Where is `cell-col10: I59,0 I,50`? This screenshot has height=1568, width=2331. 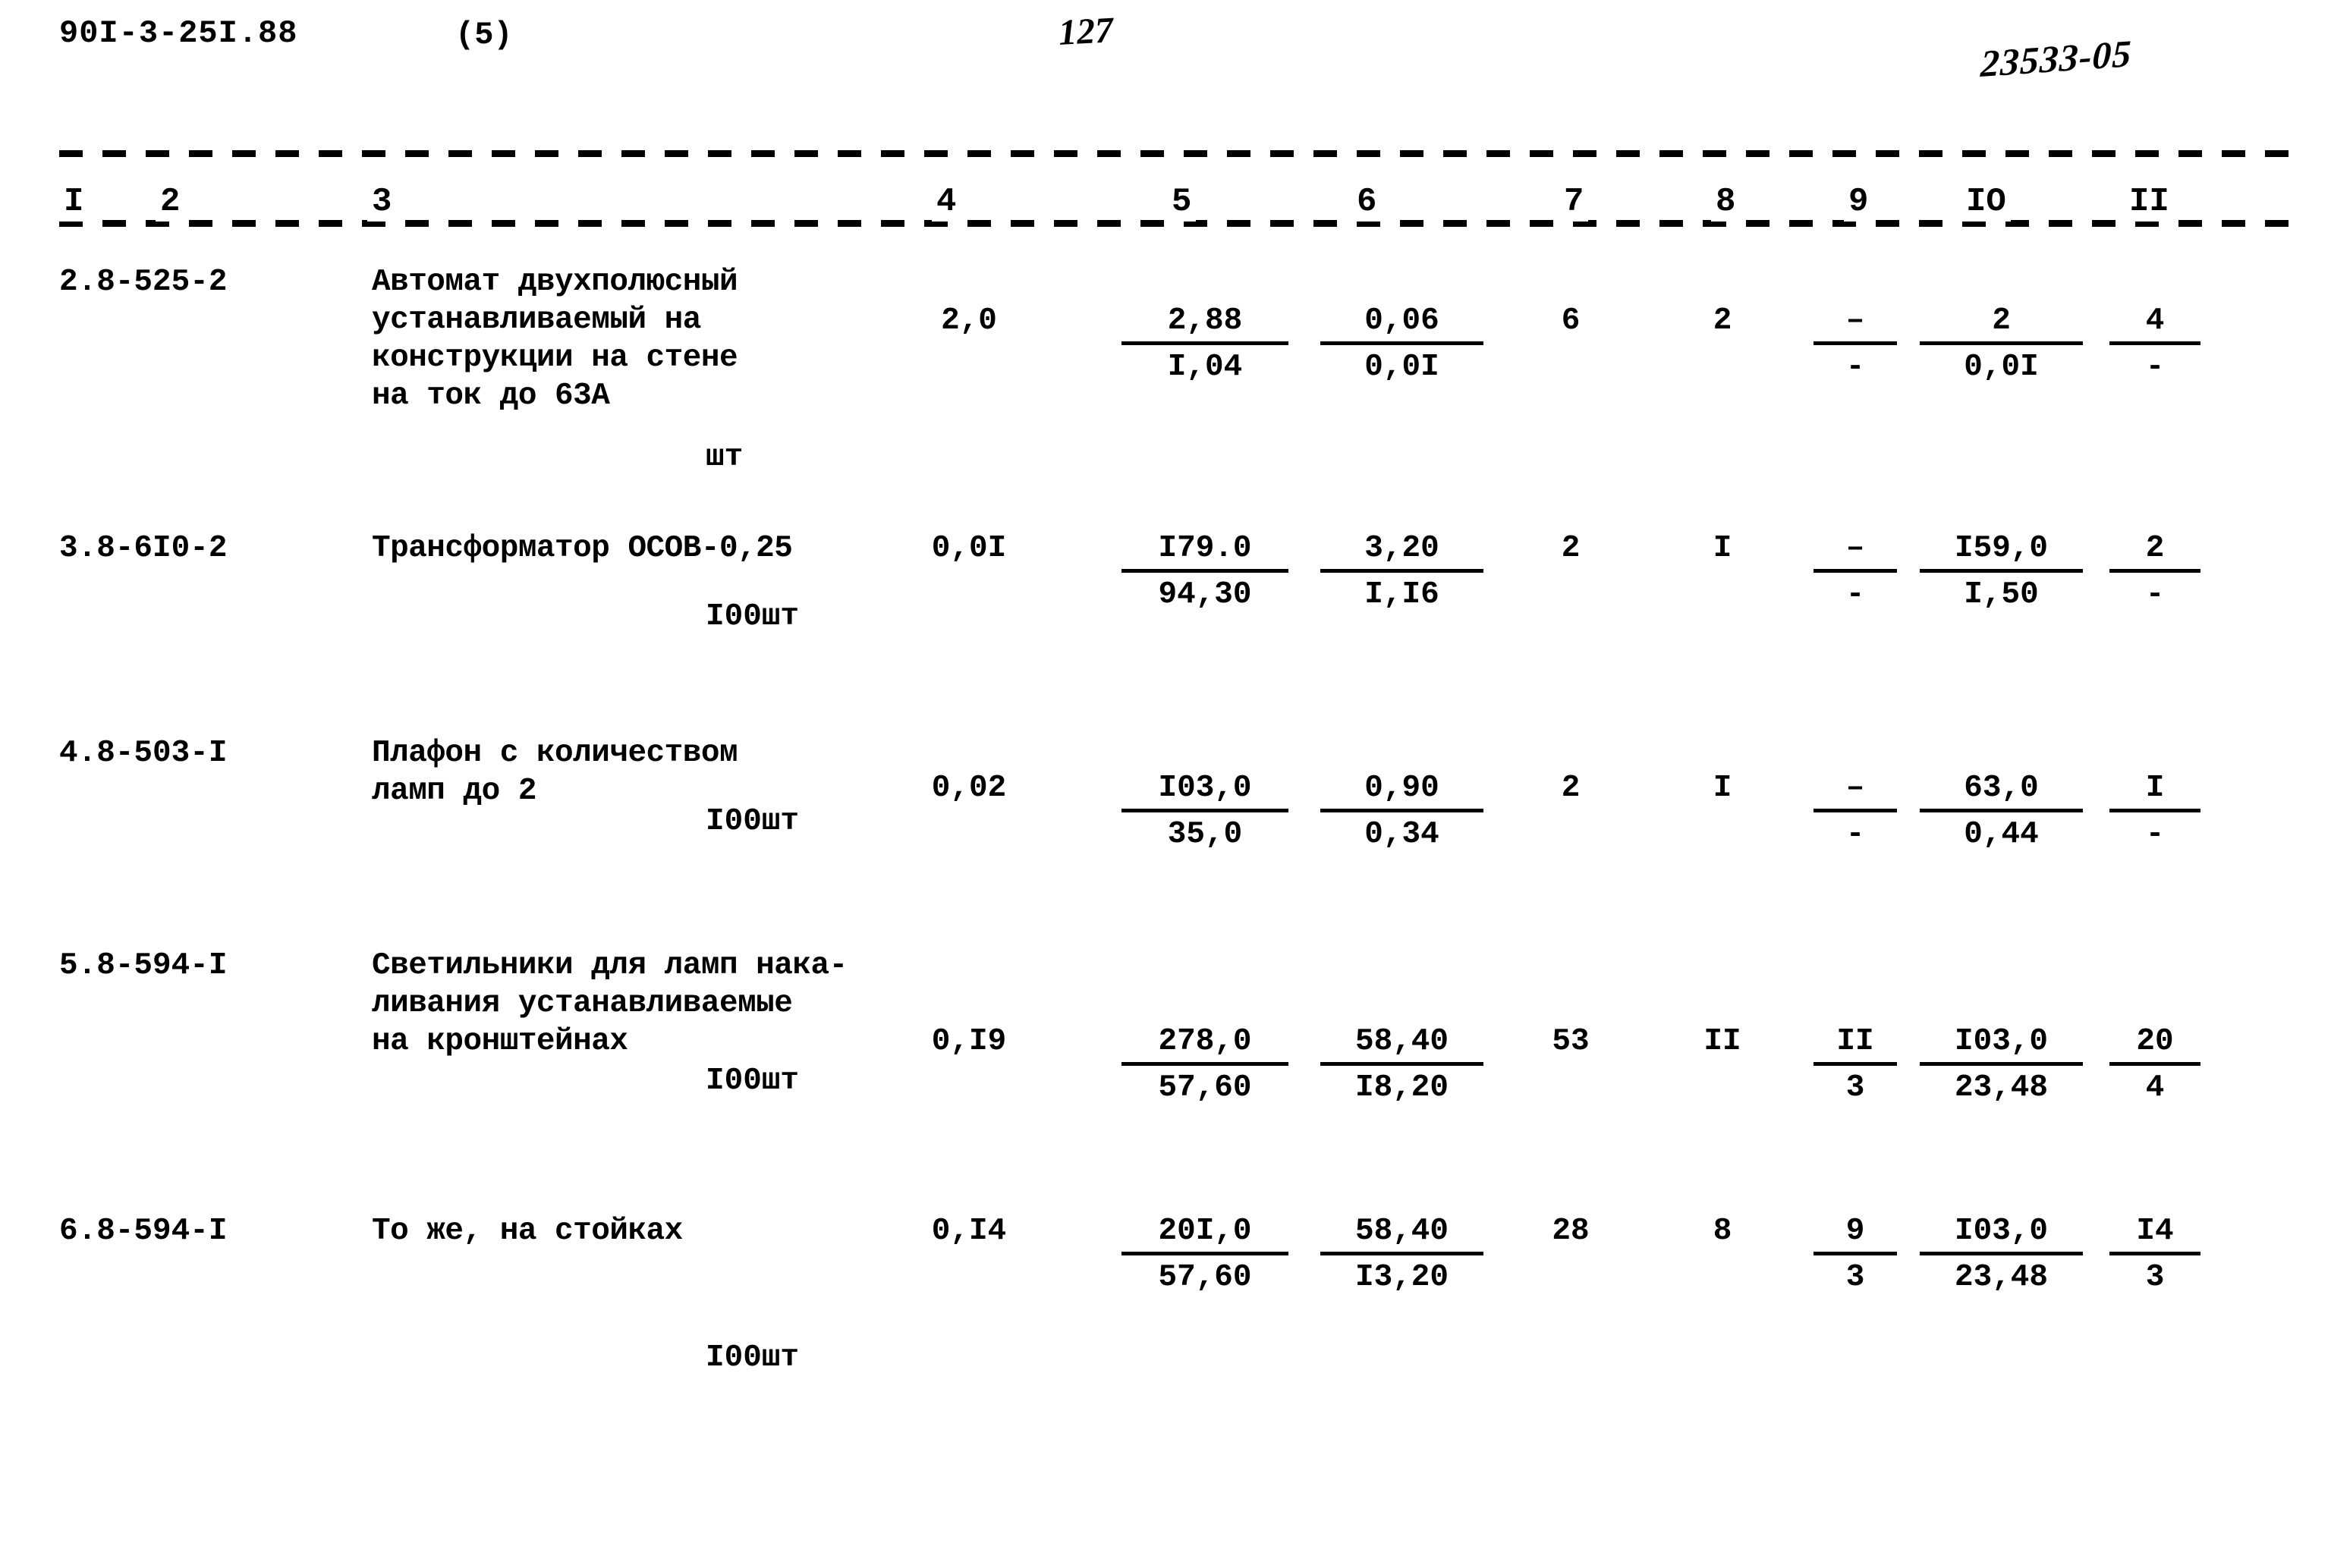 cell-col10: I59,0 I,50 is located at coordinates (2001, 572).